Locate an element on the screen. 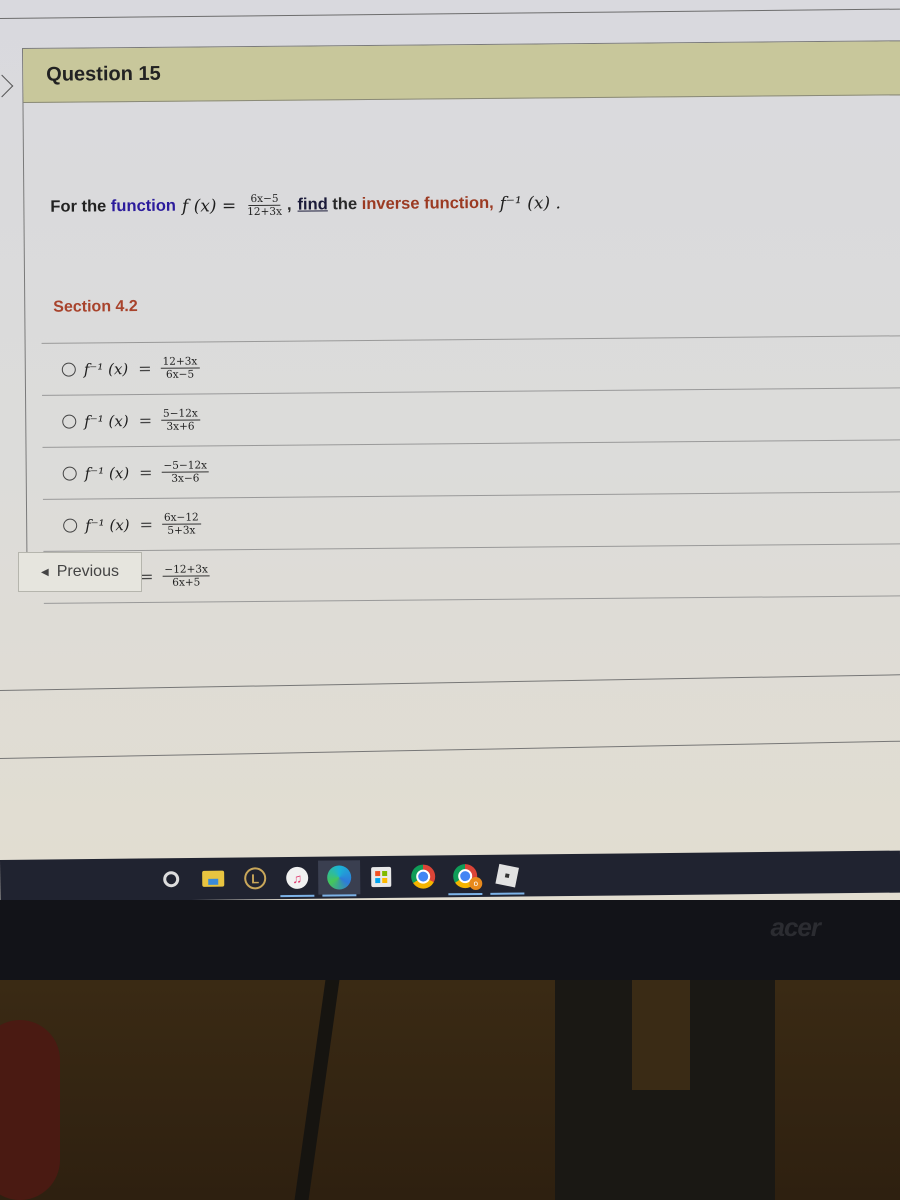 The height and width of the screenshot is (1200, 900). answer-fraction: −5−12x 3x−6 is located at coordinates (185, 472).